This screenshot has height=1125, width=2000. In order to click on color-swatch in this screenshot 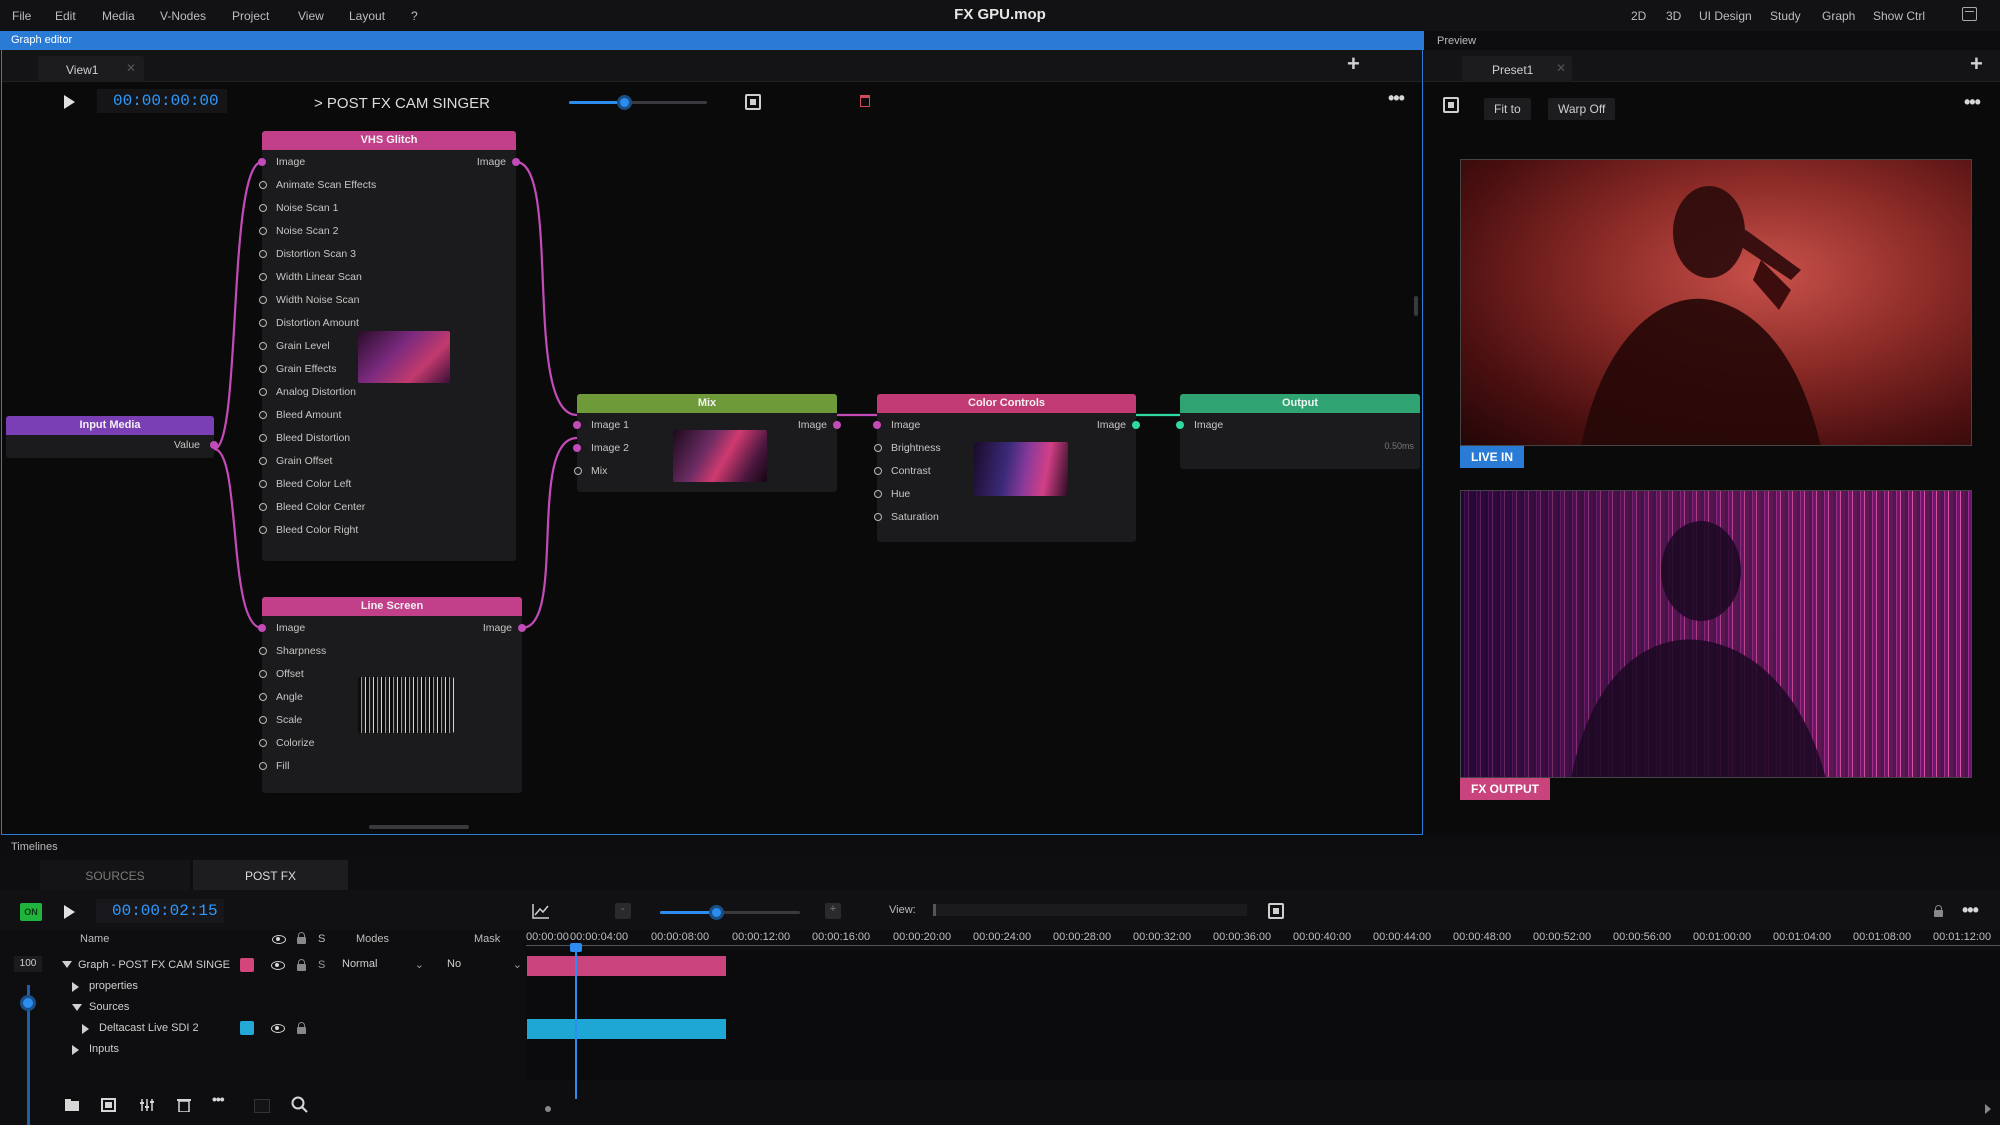, I will do `click(247, 1028)`.